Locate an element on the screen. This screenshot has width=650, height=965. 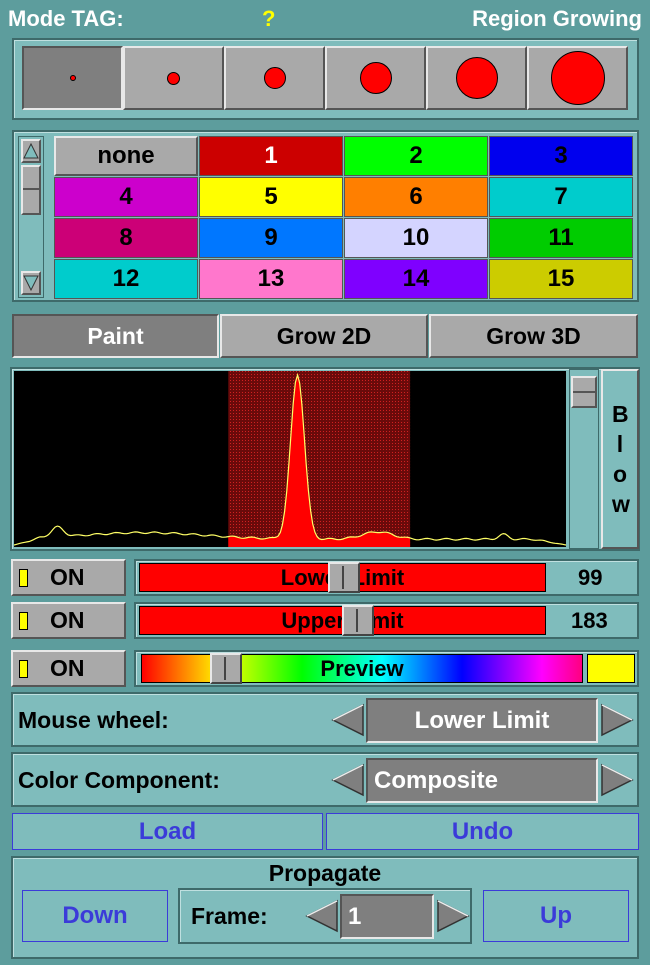
lower-limit-on-label: ON is located at coordinates (67, 577).